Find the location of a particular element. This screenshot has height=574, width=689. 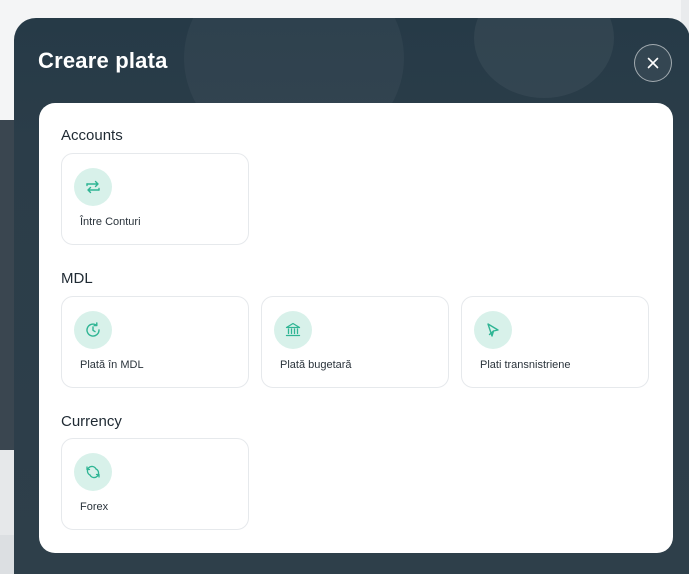

backdrop-strip is located at coordinates (7, 492).